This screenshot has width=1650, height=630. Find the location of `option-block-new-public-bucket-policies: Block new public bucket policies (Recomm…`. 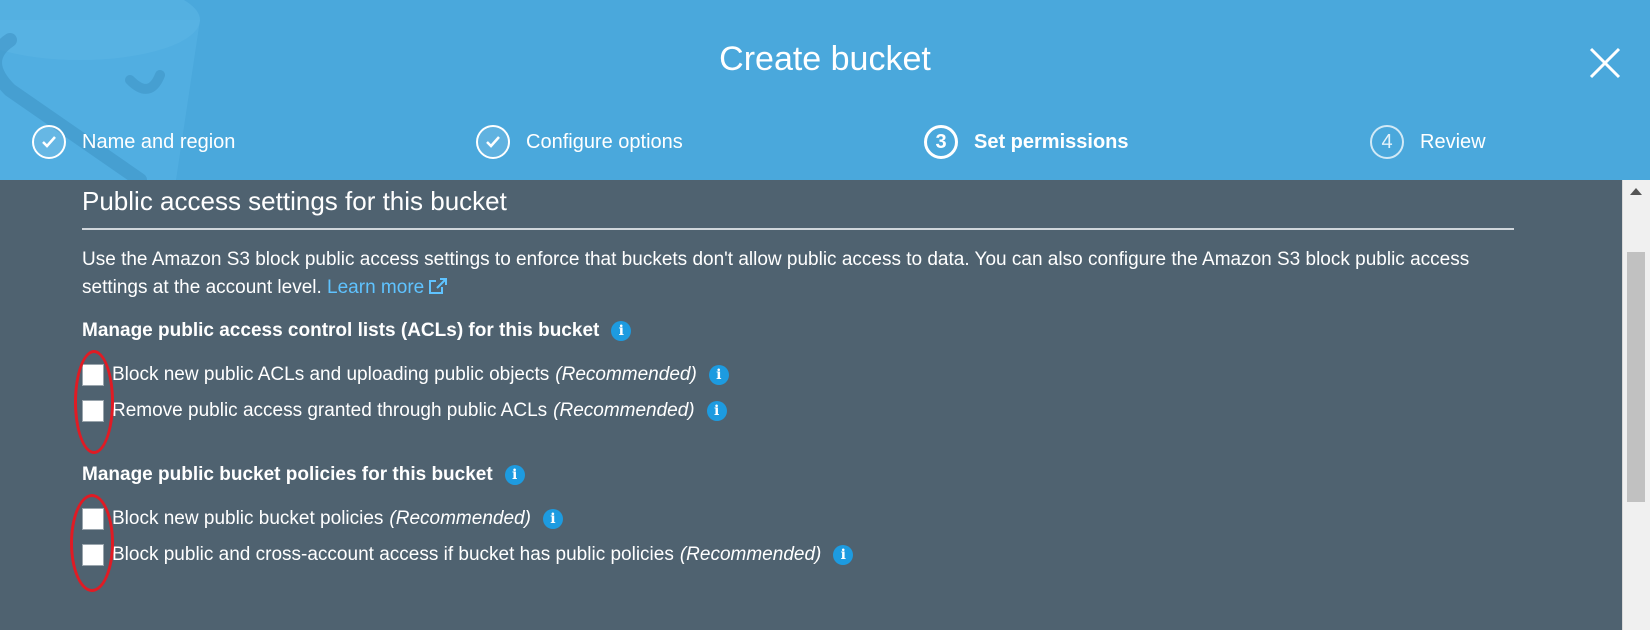

option-block-new-public-bucket-policies: Block new public bucket policies (Recomm… is located at coordinates (322, 519).